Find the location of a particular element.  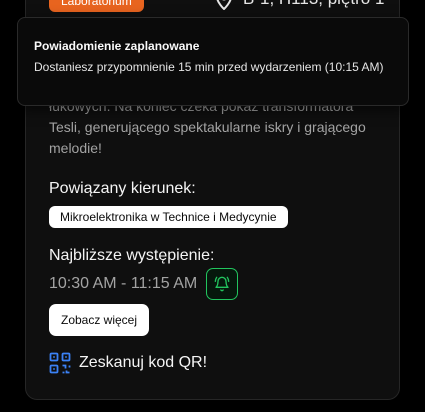

toast-title: Powiadomienie zaplanowane is located at coordinates (117, 46).